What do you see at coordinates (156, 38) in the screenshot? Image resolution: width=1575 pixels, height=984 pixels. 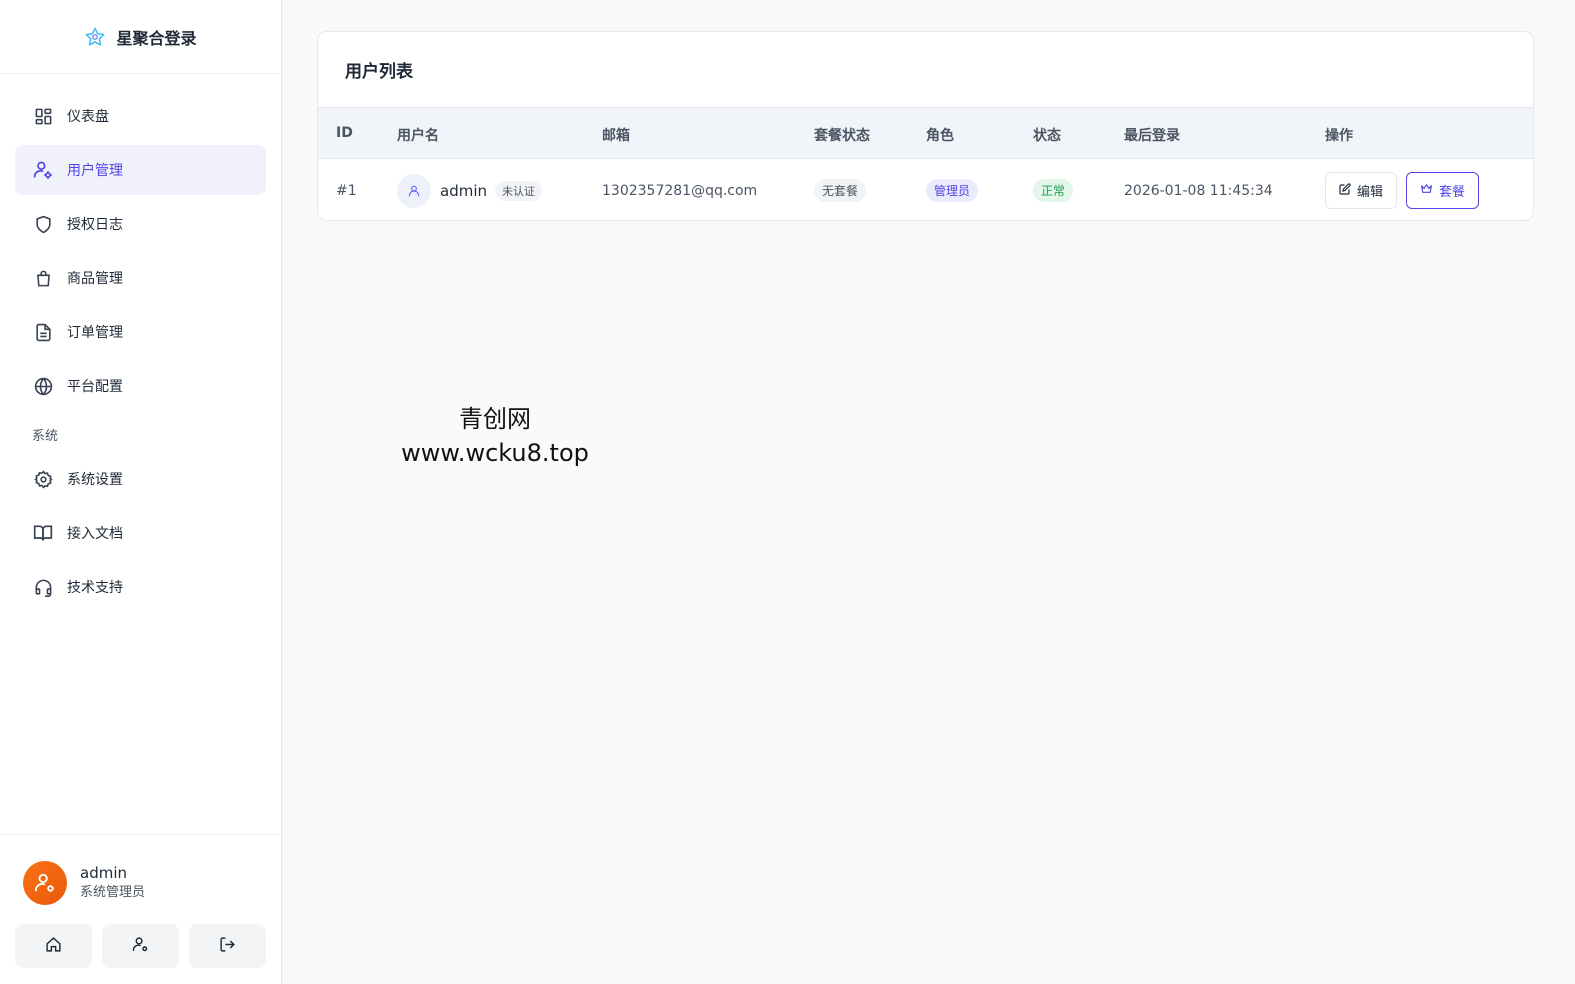 I see `brand-title: 星聚合登录` at bounding box center [156, 38].